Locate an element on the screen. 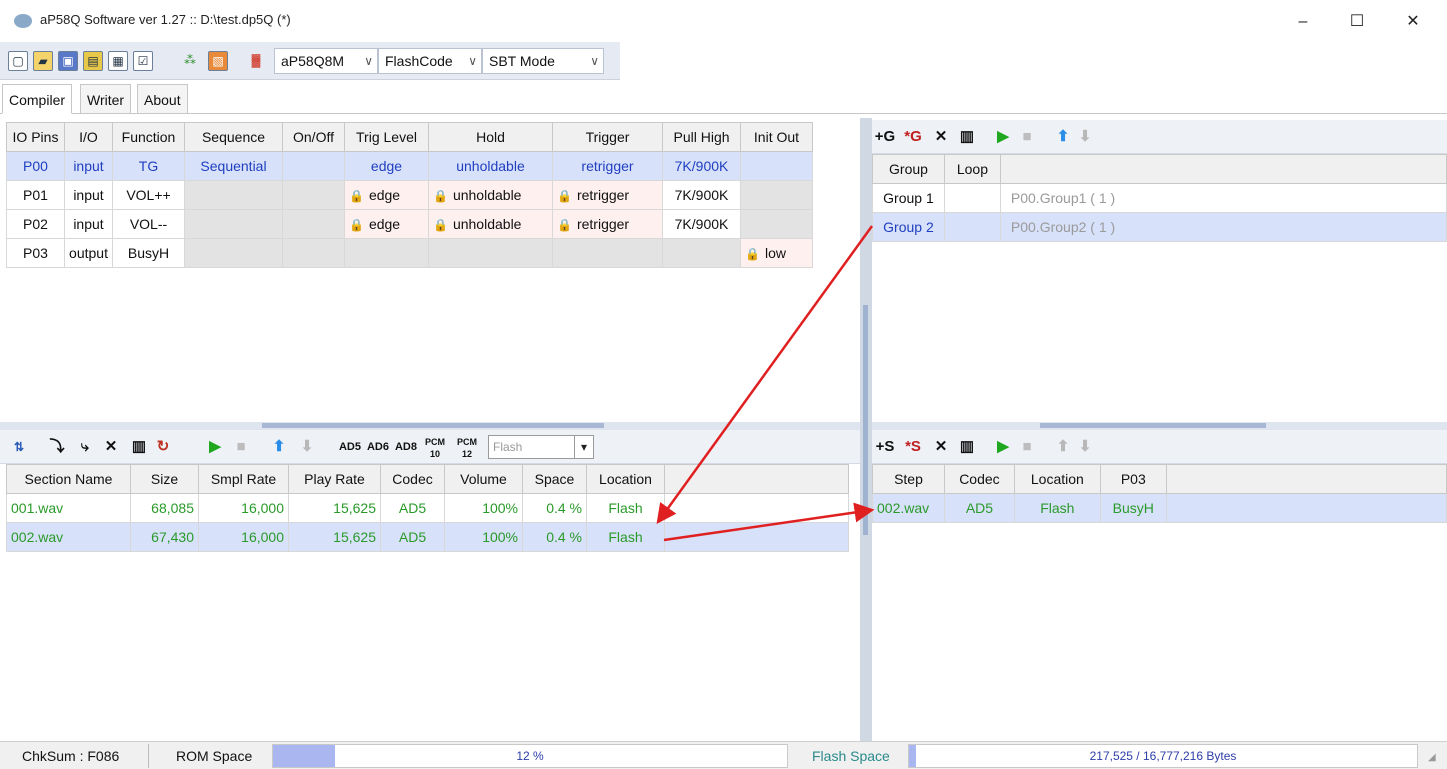 The width and height of the screenshot is (1447, 769). arrow-section-to-step is located at coordinates (769, 522).